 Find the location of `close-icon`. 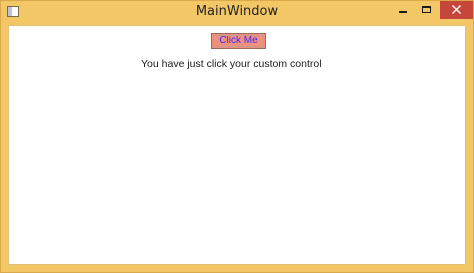

close-icon is located at coordinates (456, 9).